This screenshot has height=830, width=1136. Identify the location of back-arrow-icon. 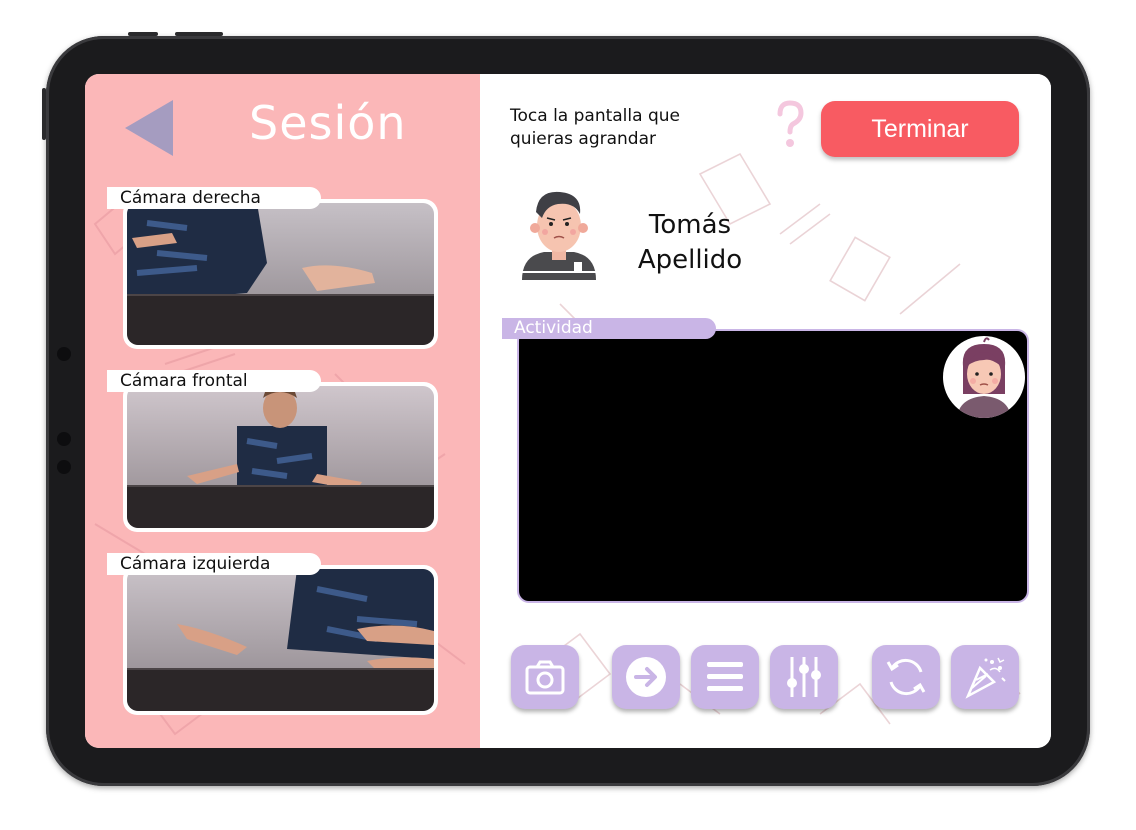
(150, 128).